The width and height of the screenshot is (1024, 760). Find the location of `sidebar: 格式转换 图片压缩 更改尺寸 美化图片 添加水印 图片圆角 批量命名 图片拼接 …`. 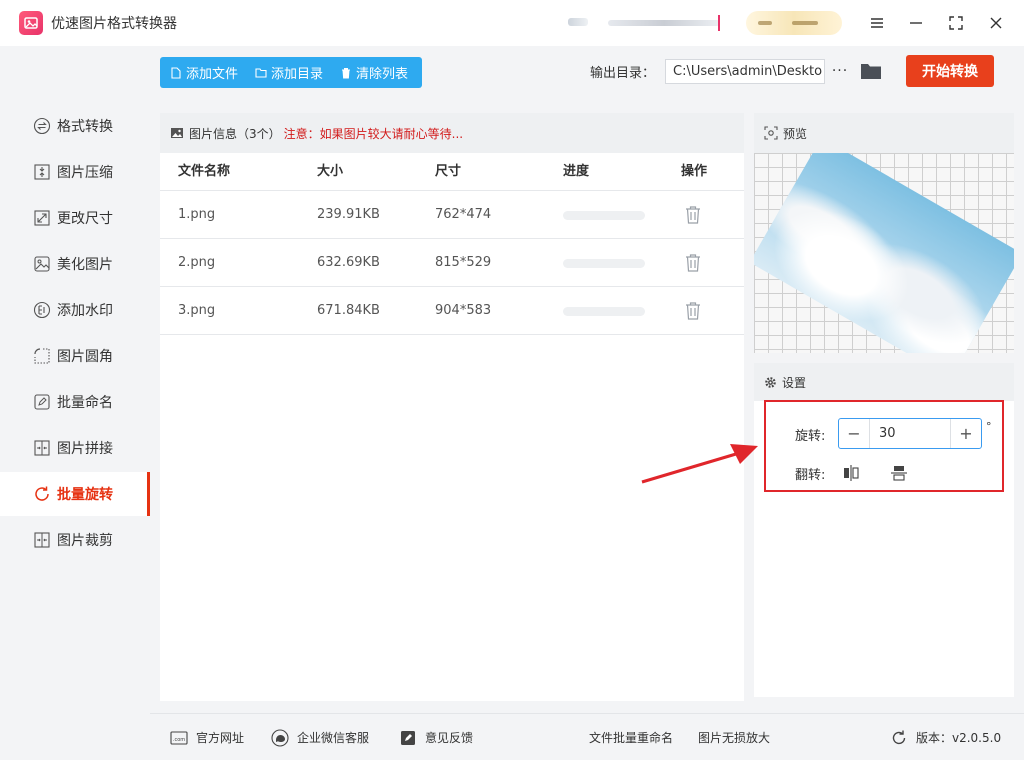

sidebar: 格式转换 图片压缩 更改尺寸 美化图片 添加水印 图片圆角 批量命名 图片拼接 … is located at coordinates (75, 403).